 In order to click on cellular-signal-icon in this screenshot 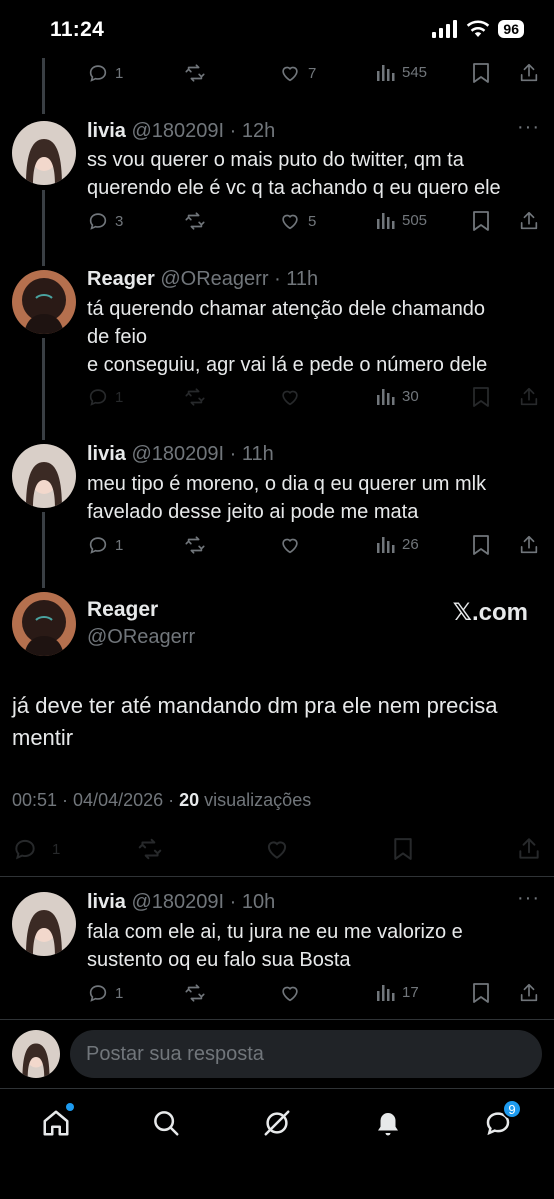, I will do `click(445, 29)`.